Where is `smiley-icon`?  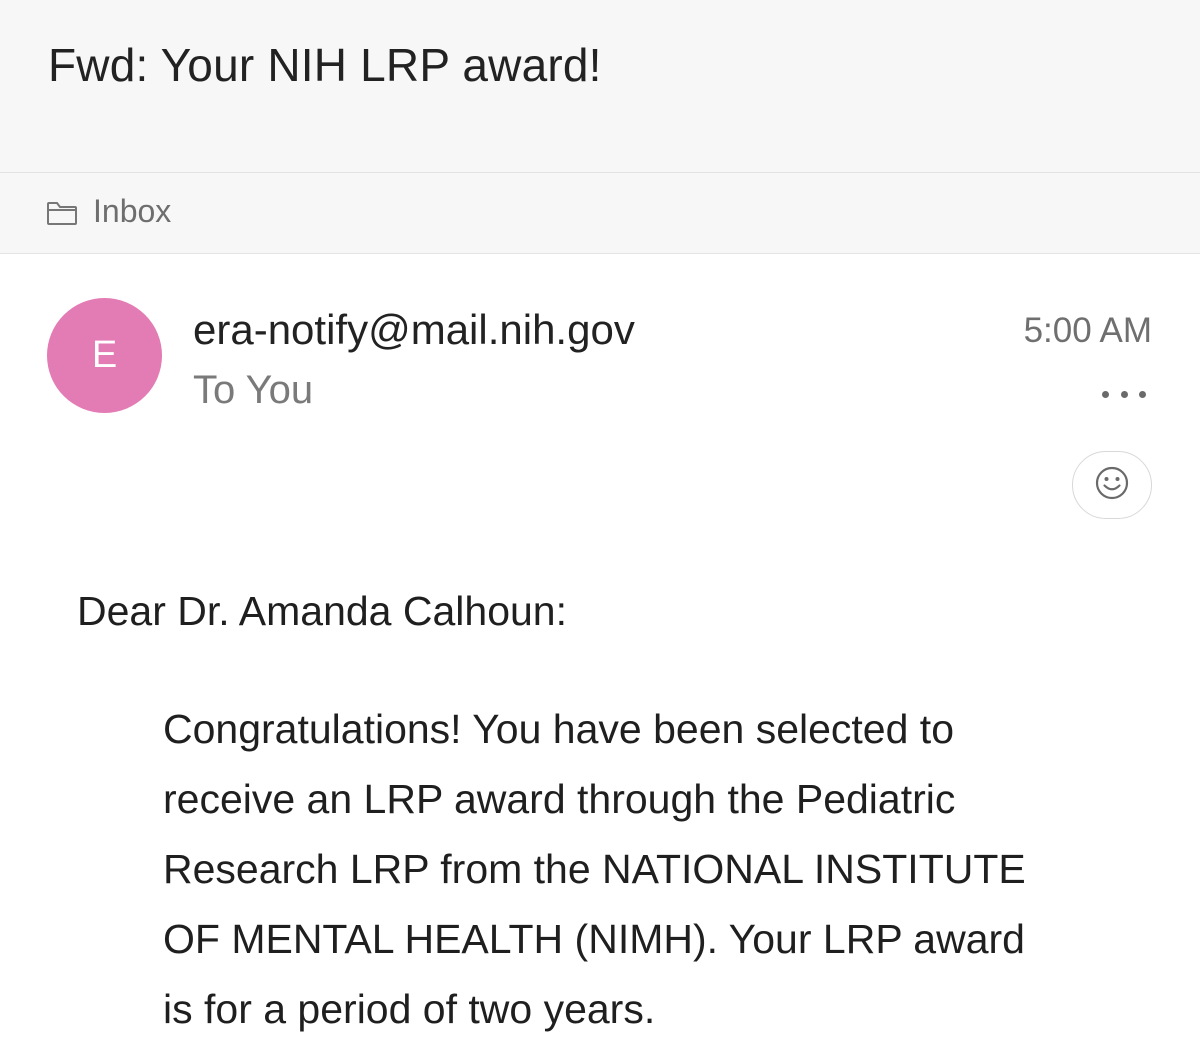 smiley-icon is located at coordinates (1112, 485).